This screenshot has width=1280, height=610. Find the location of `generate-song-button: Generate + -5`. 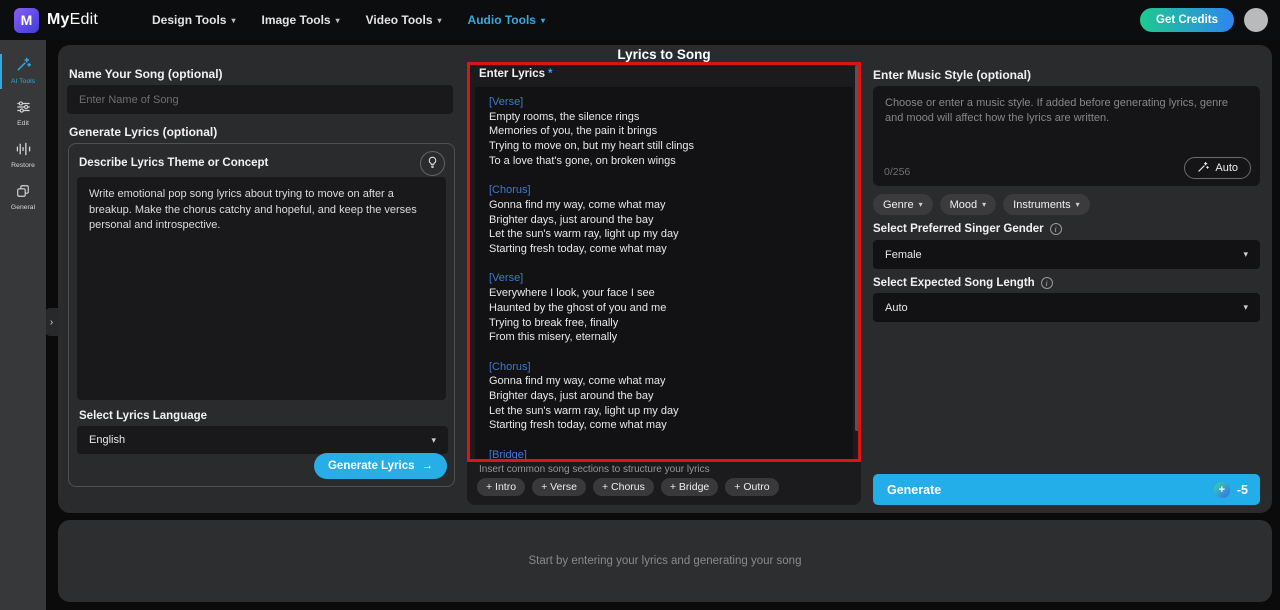

generate-song-button: Generate + -5 is located at coordinates (1066, 489).